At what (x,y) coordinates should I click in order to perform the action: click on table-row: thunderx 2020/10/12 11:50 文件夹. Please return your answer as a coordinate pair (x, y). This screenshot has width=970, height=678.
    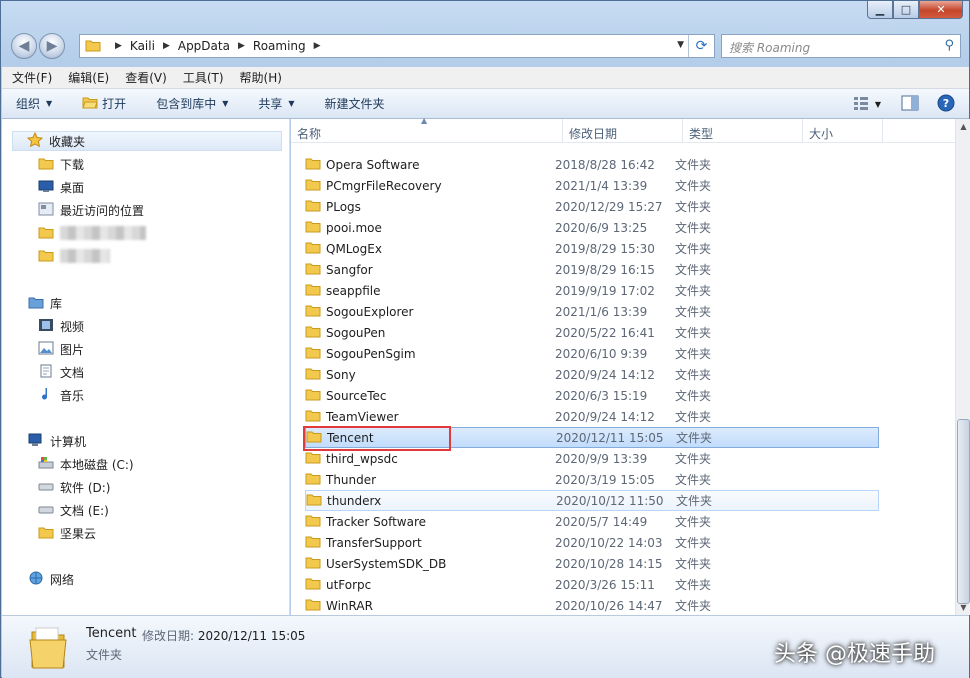
    Looking at the image, I should click on (592, 500).